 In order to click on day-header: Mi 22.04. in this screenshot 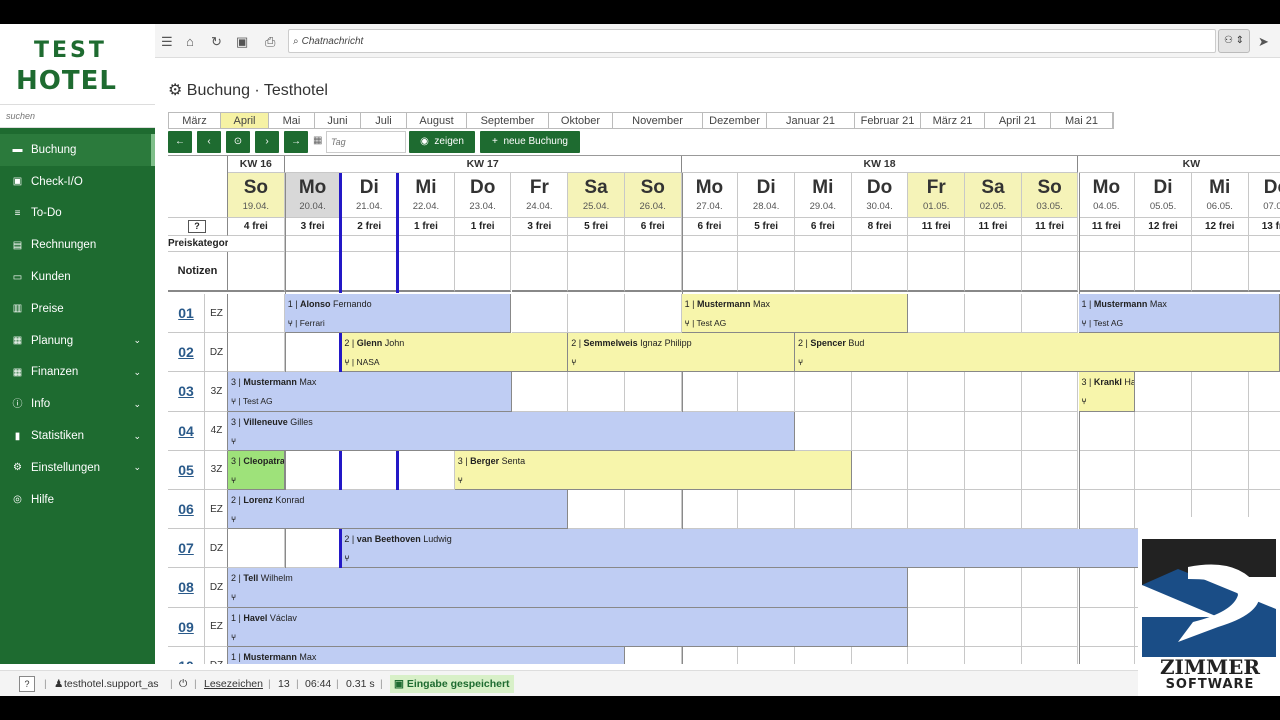, I will do `click(426, 195)`.